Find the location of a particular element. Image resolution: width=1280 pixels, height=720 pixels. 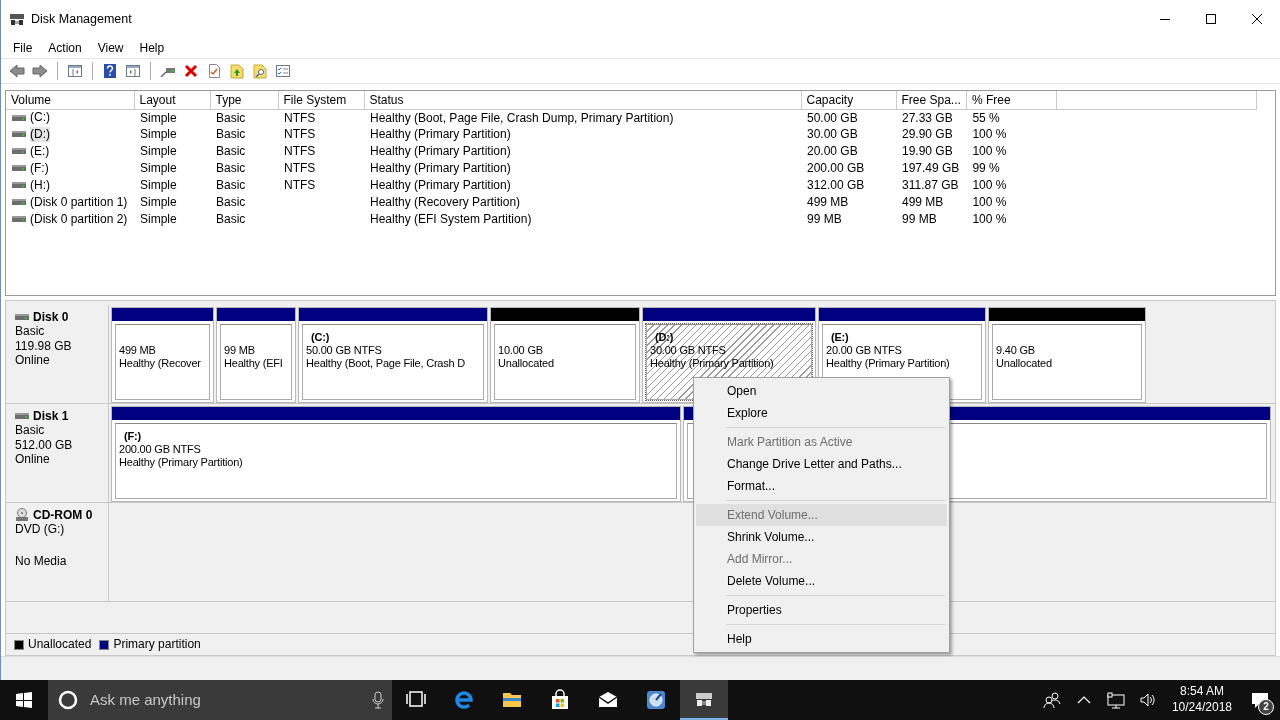

drive-label: (H:) is located at coordinates (40, 185).